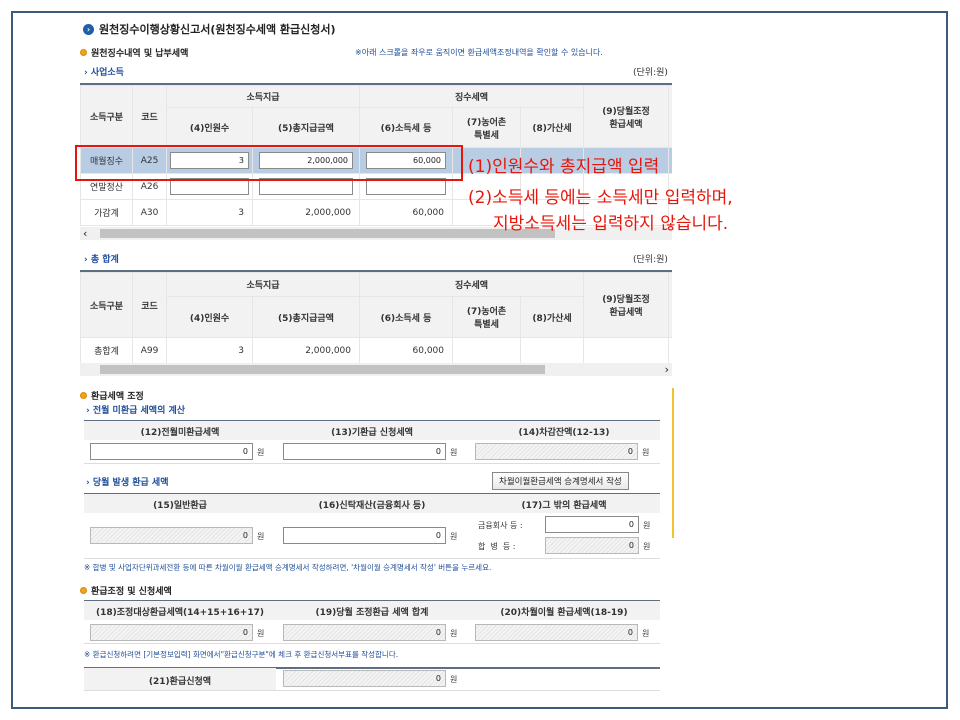  Describe the element at coordinates (106, 350) in the screenshot. I see `row-category: 총합계` at that location.